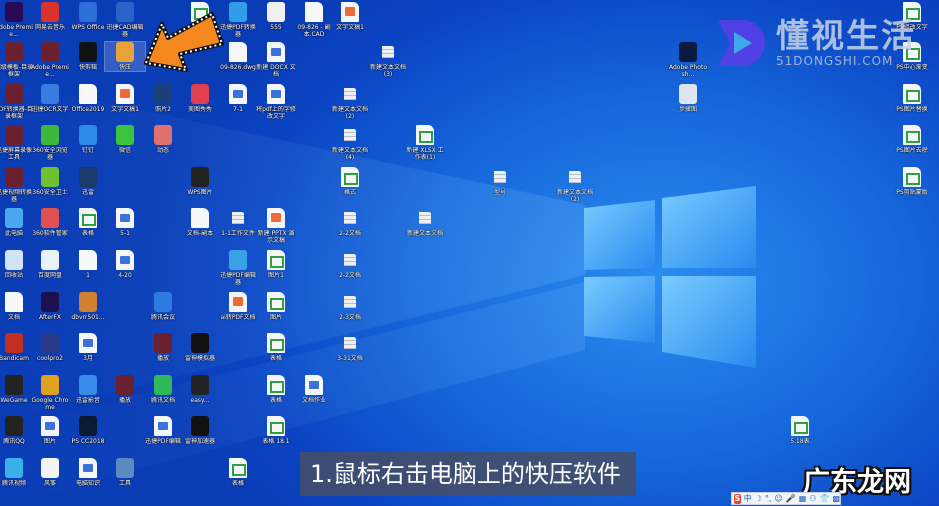  I want to click on desktop-icon: 图片1, so click(276, 264).